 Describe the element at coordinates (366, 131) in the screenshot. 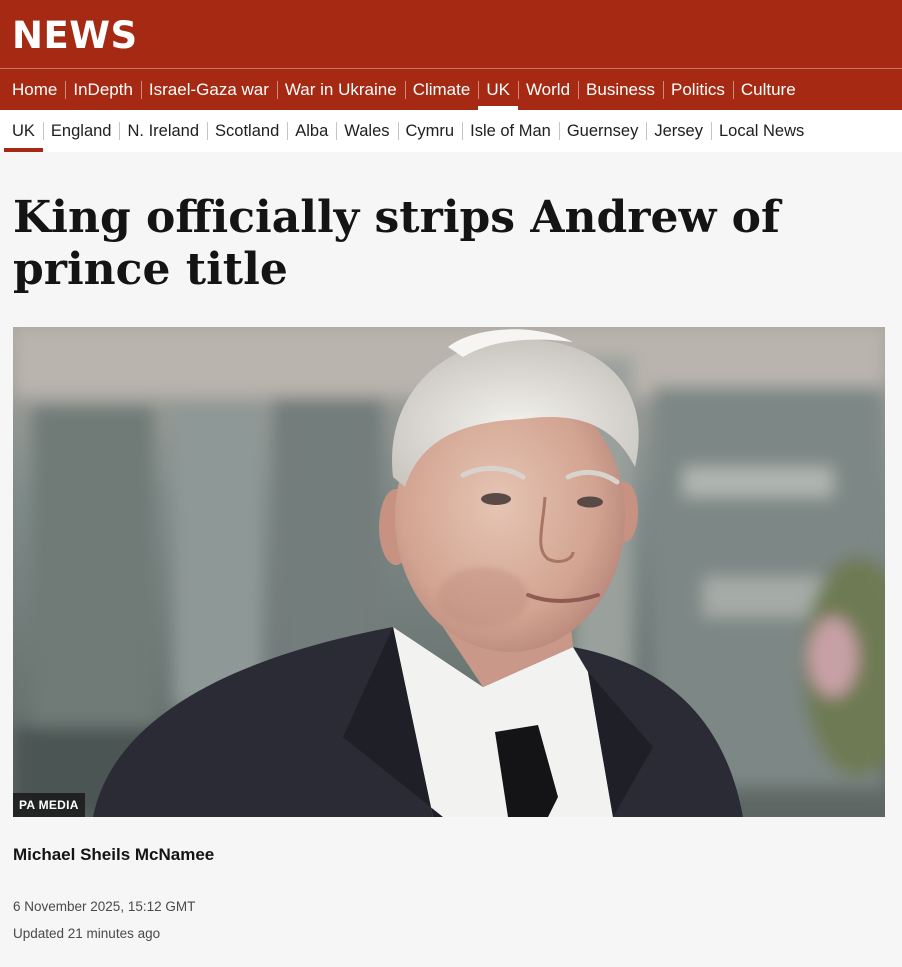

I see `secondary-nav-wales: Wales` at that location.